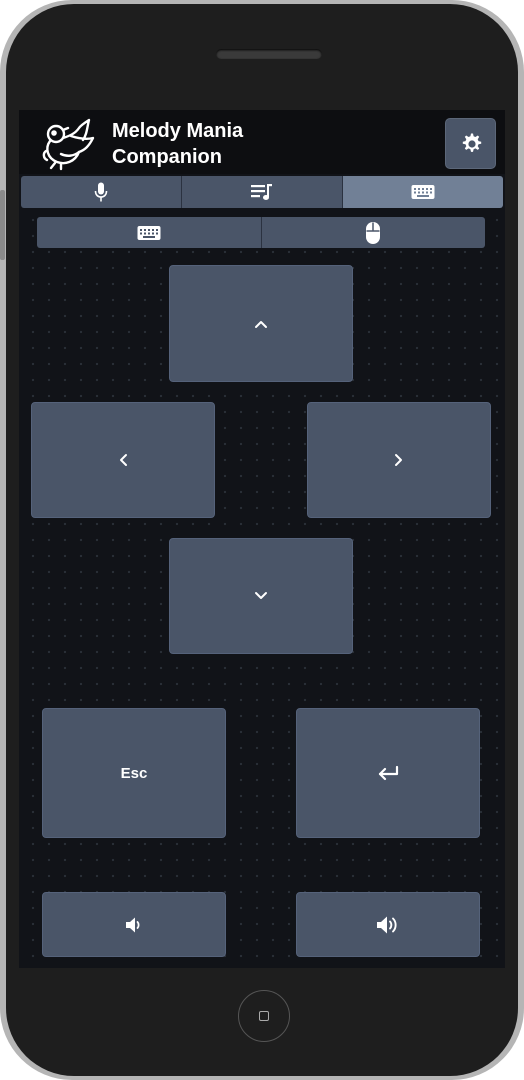  I want to click on settings-button, so click(470, 143).